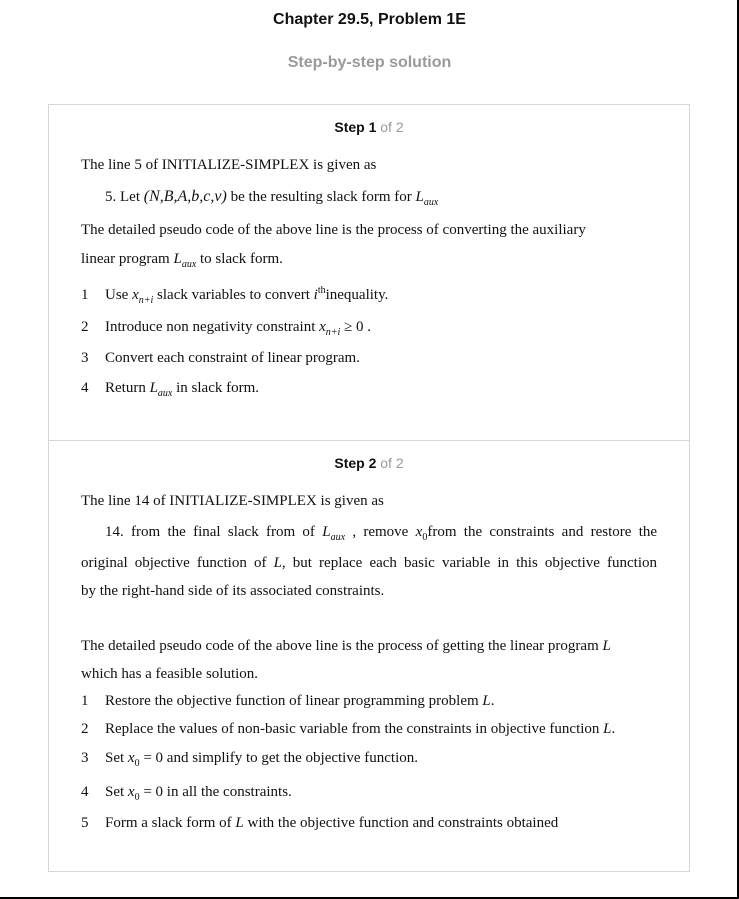  Describe the element at coordinates (369, 62) in the screenshot. I see `solution-subtitle: Step-by-step solution` at that location.